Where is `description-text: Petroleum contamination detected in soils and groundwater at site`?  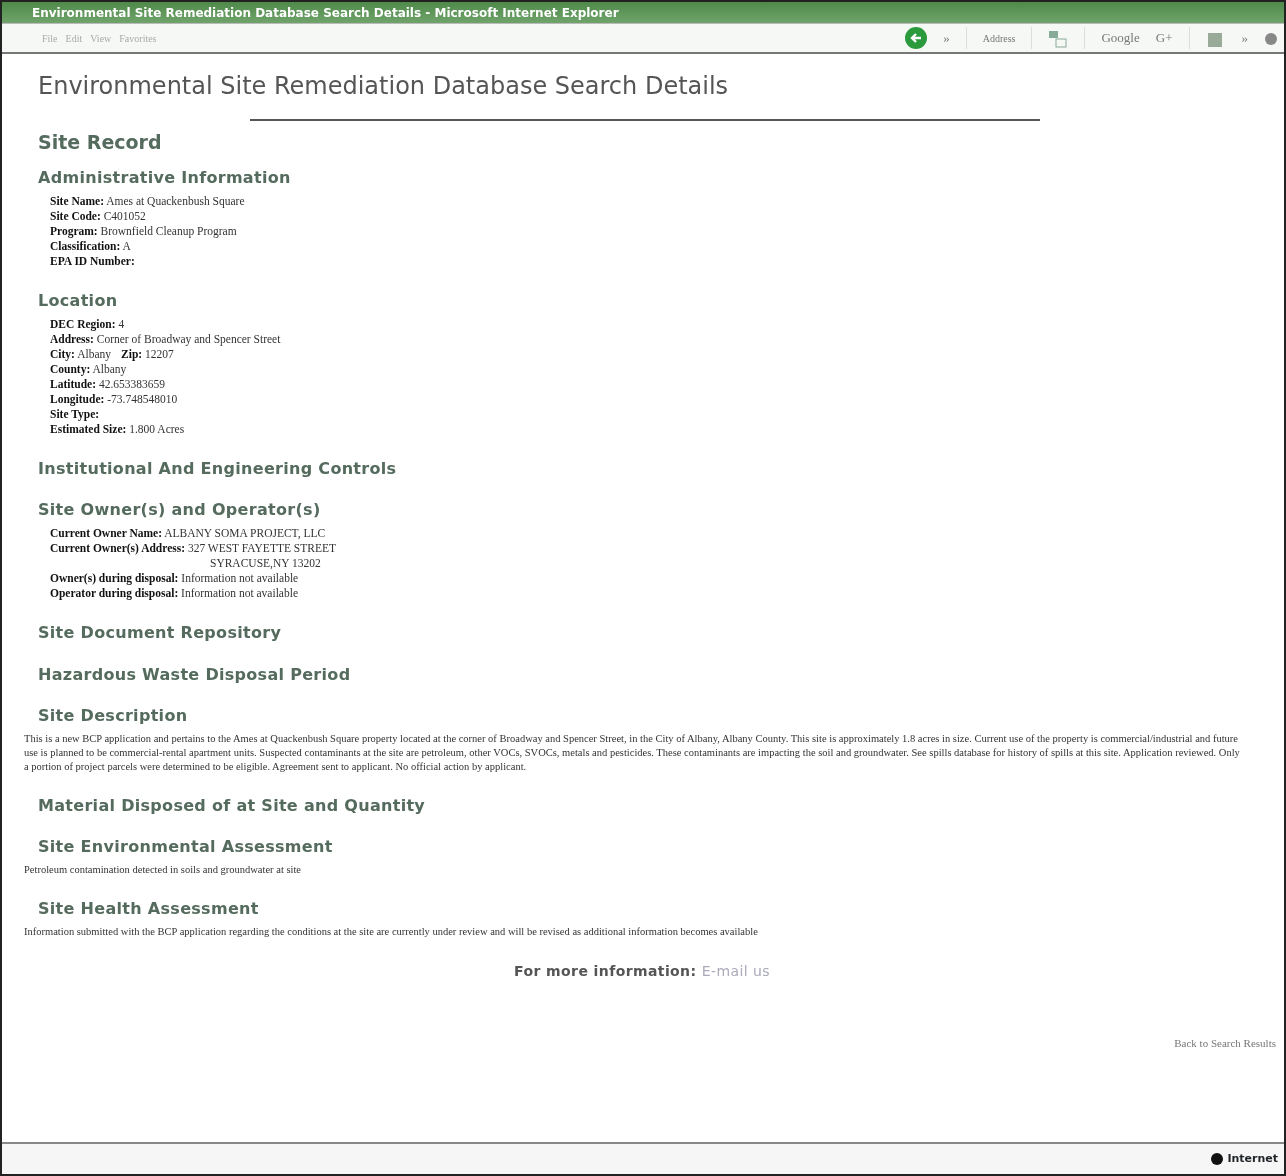 description-text: Petroleum contamination detected in soils and groundwater at site is located at coordinates (163, 870).